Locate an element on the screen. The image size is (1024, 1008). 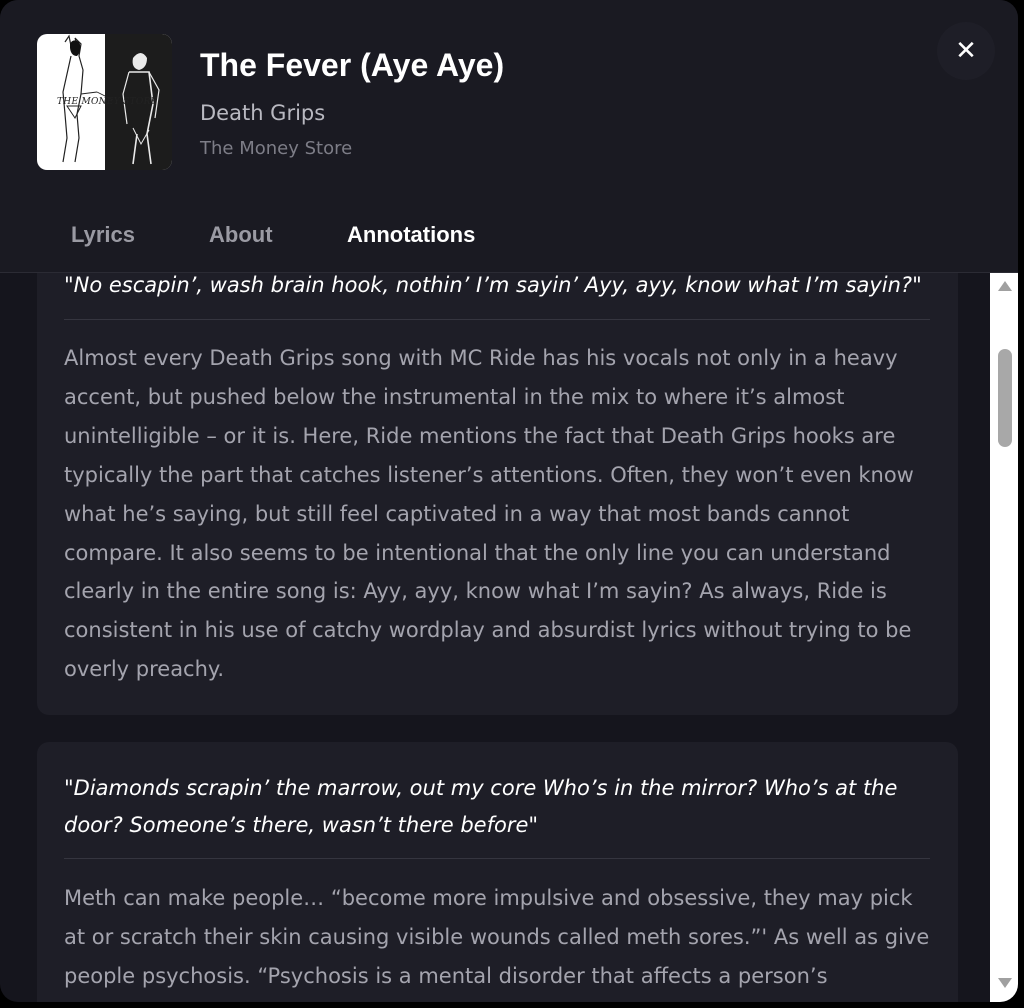
close-icon: ✕ is located at coordinates (966, 51).